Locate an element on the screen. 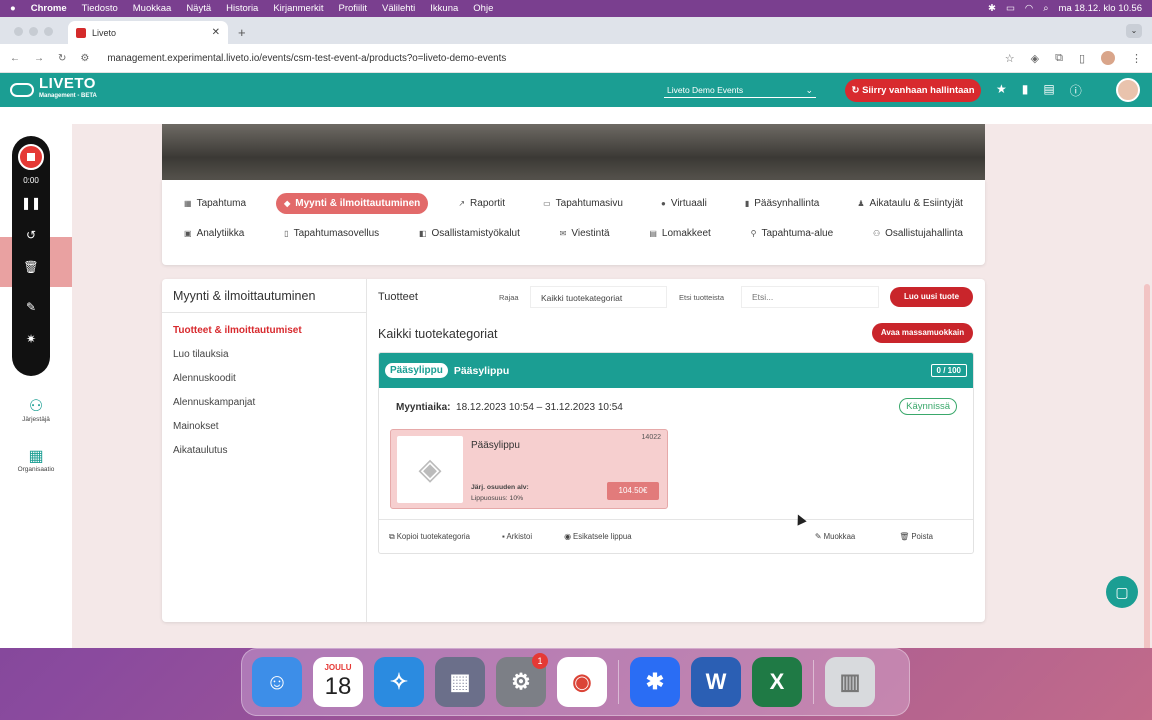  trash-icon: ▥ is located at coordinates (850, 682).